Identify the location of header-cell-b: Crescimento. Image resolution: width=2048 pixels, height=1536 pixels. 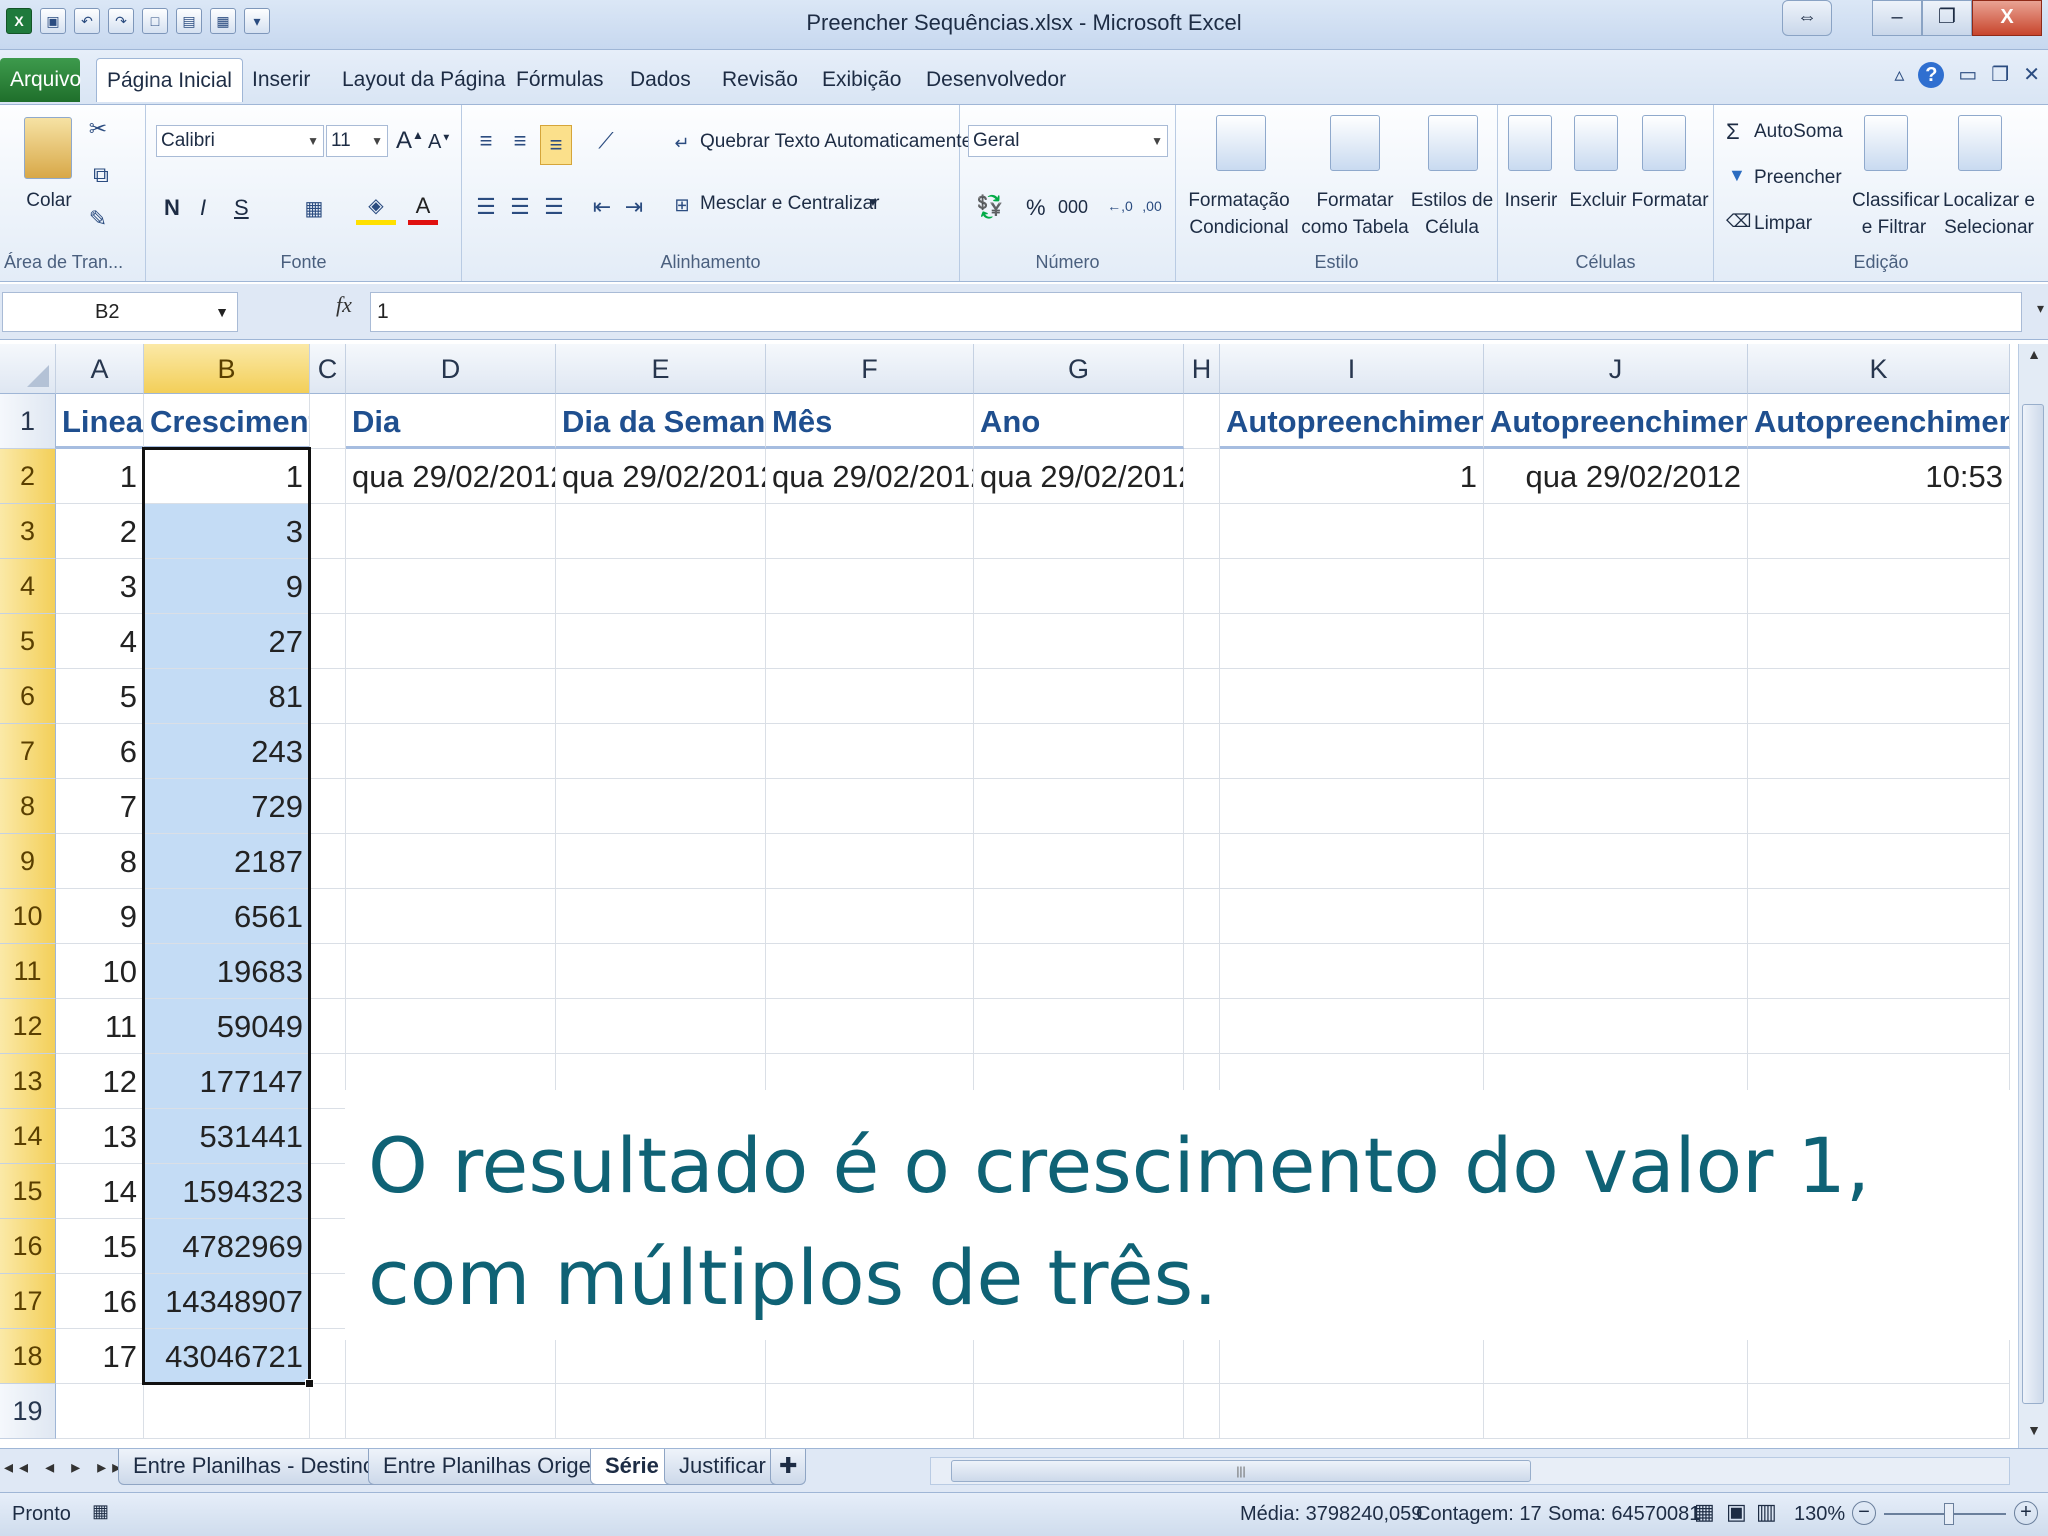
(227, 421).